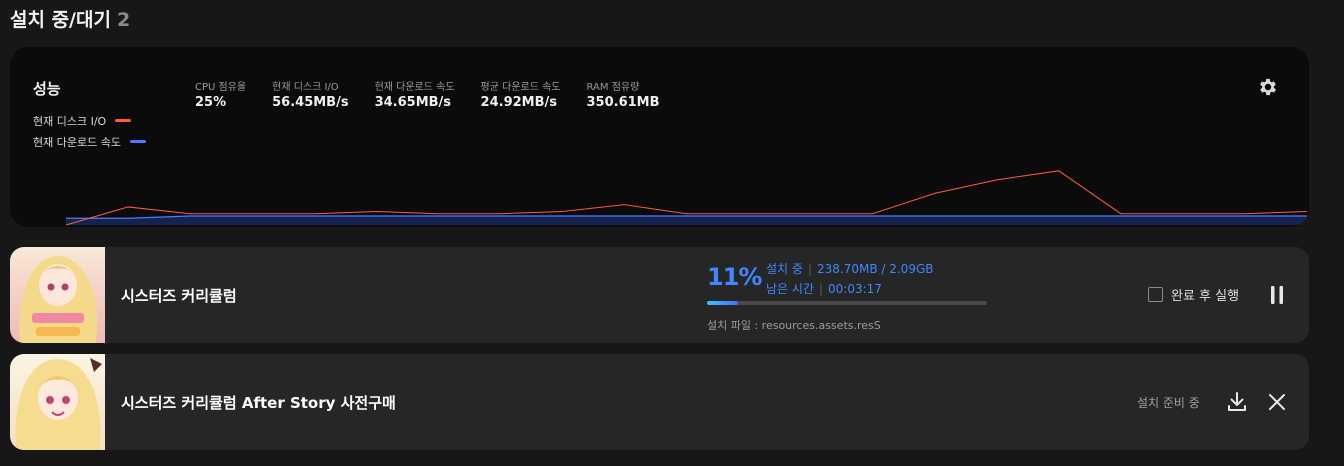 The height and width of the screenshot is (466, 1344). What do you see at coordinates (77, 142) in the screenshot?
I see `legend-label-download-speed: 현재 다운로드 속도` at bounding box center [77, 142].